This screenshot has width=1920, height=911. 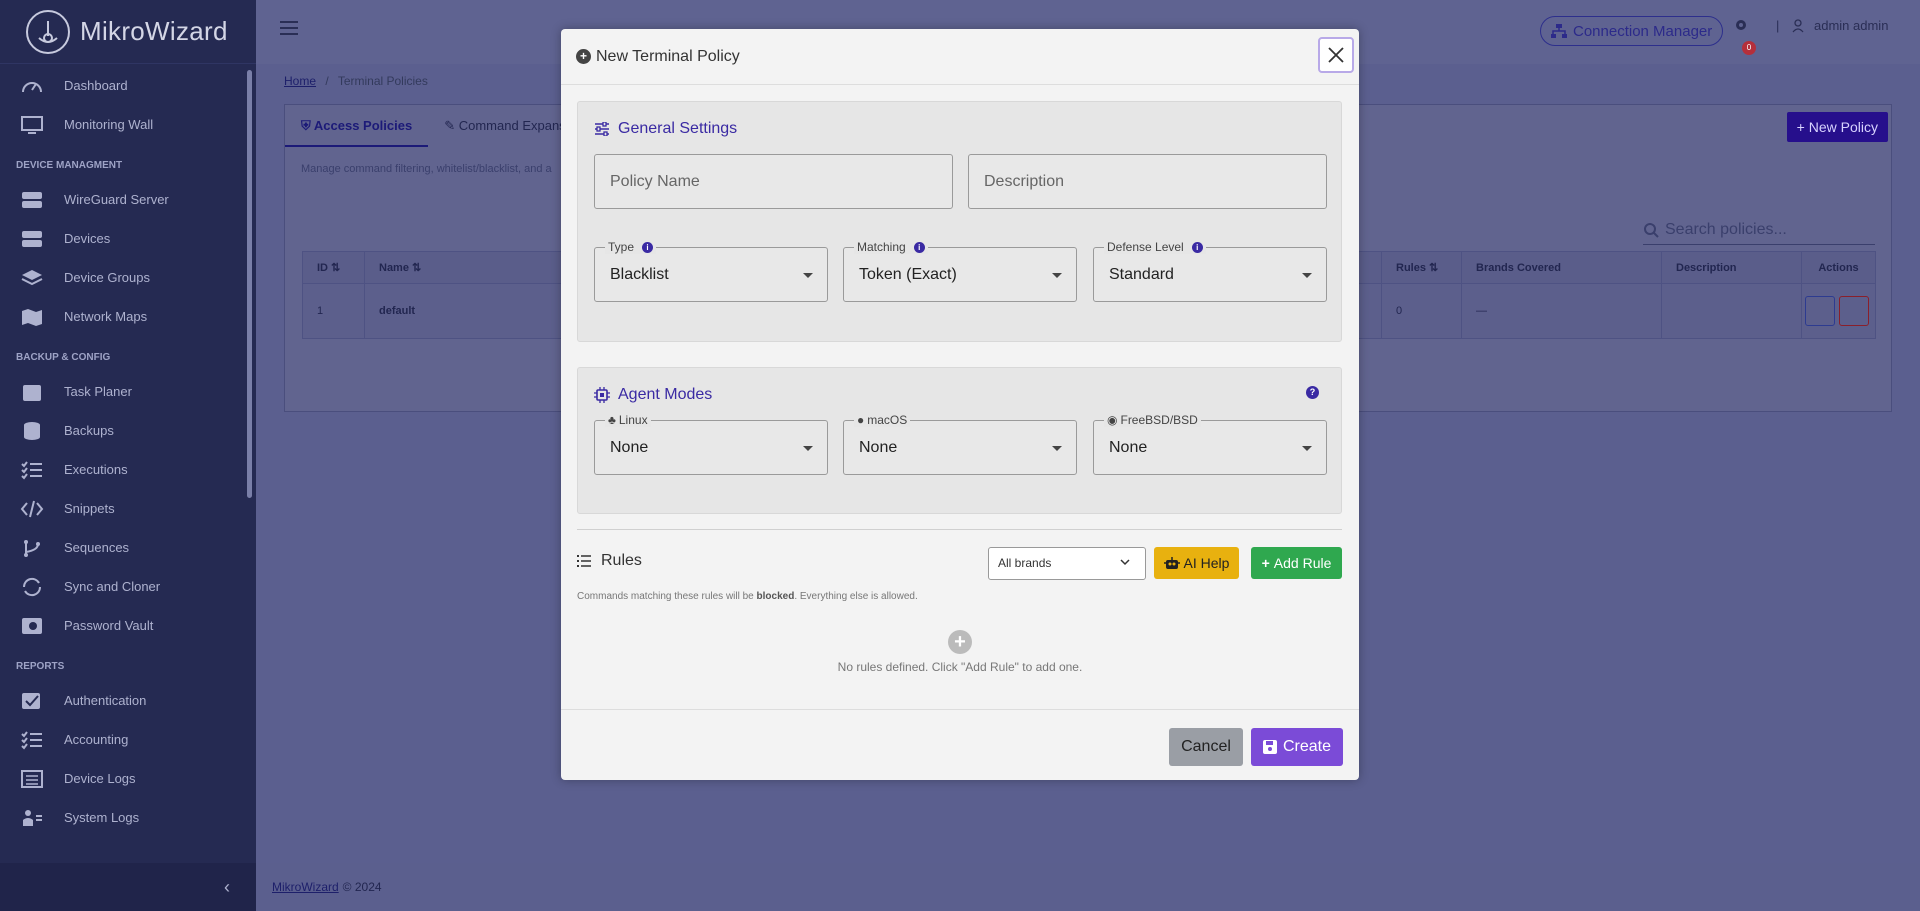 What do you see at coordinates (32, 548) in the screenshot?
I see `branch-icon` at bounding box center [32, 548].